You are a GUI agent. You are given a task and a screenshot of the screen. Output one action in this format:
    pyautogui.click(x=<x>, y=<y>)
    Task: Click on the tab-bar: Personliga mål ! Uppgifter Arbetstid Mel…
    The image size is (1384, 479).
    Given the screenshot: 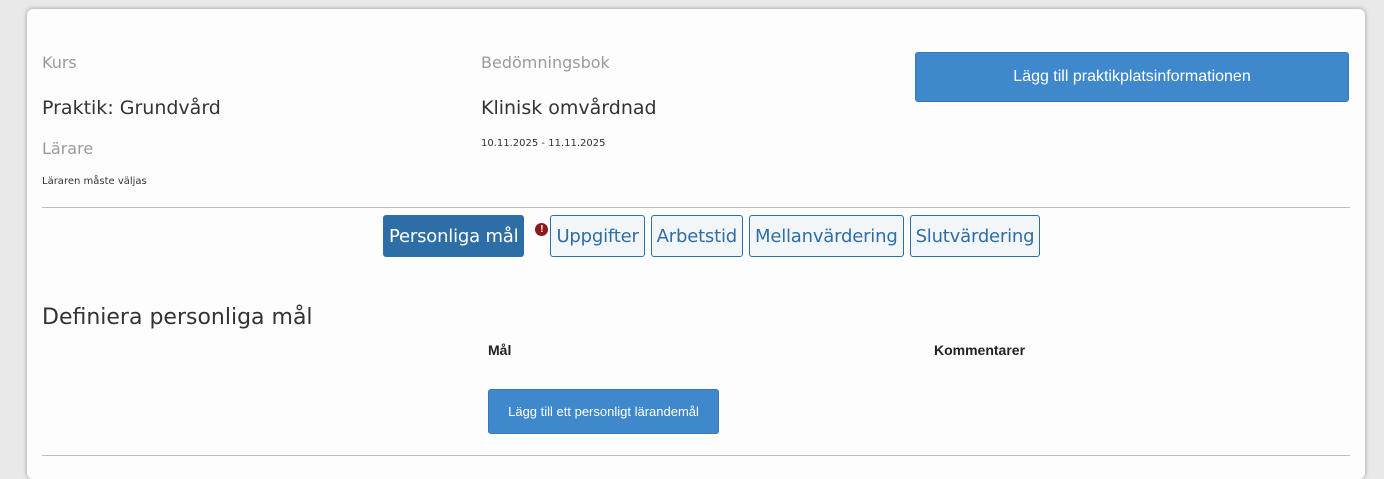 What is the action you would take?
    pyautogui.click(x=714, y=236)
    